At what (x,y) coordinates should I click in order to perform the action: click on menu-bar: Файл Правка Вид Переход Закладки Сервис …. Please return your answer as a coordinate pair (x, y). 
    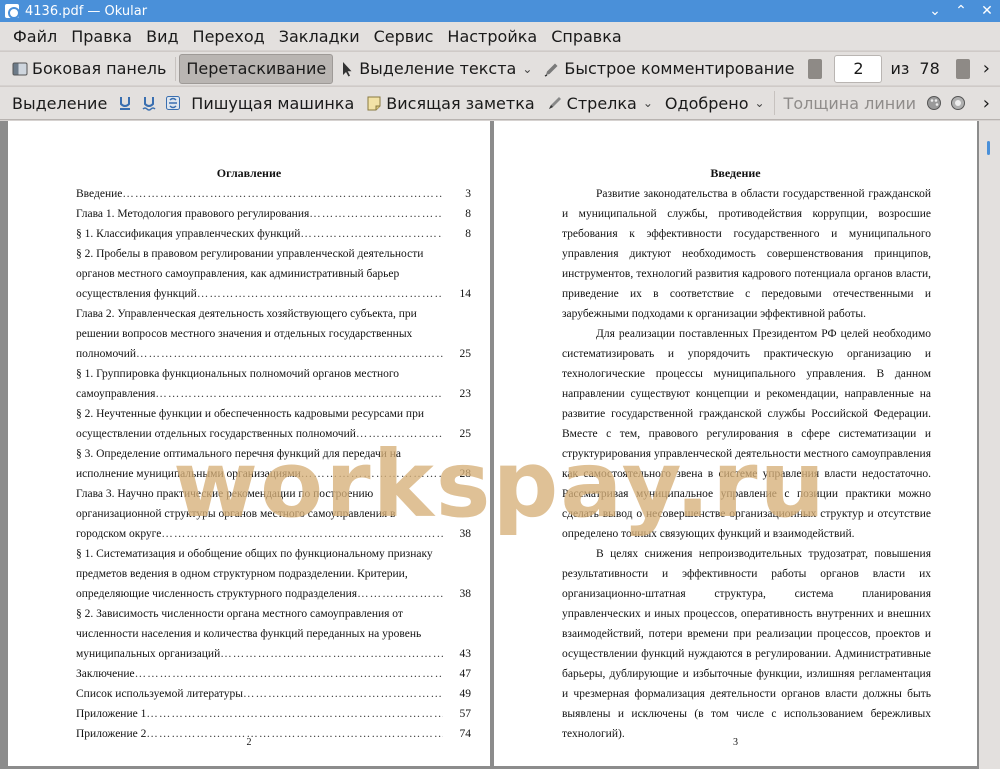
    Looking at the image, I should click on (500, 36).